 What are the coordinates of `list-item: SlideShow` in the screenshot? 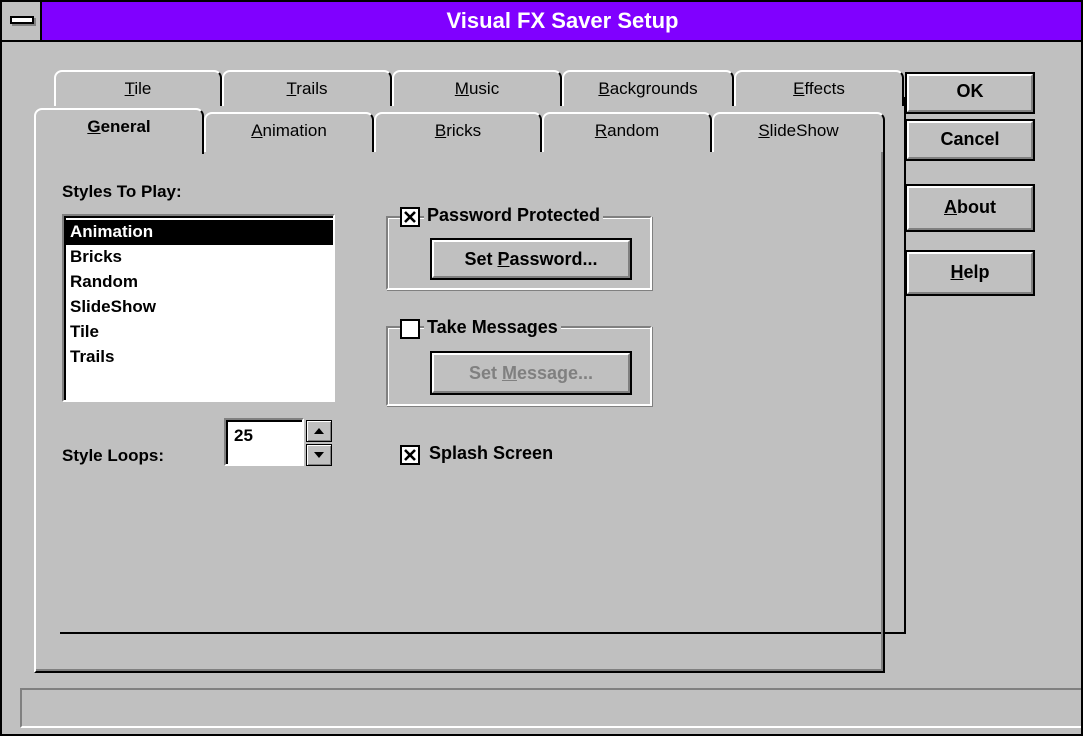 It's located at (199, 307).